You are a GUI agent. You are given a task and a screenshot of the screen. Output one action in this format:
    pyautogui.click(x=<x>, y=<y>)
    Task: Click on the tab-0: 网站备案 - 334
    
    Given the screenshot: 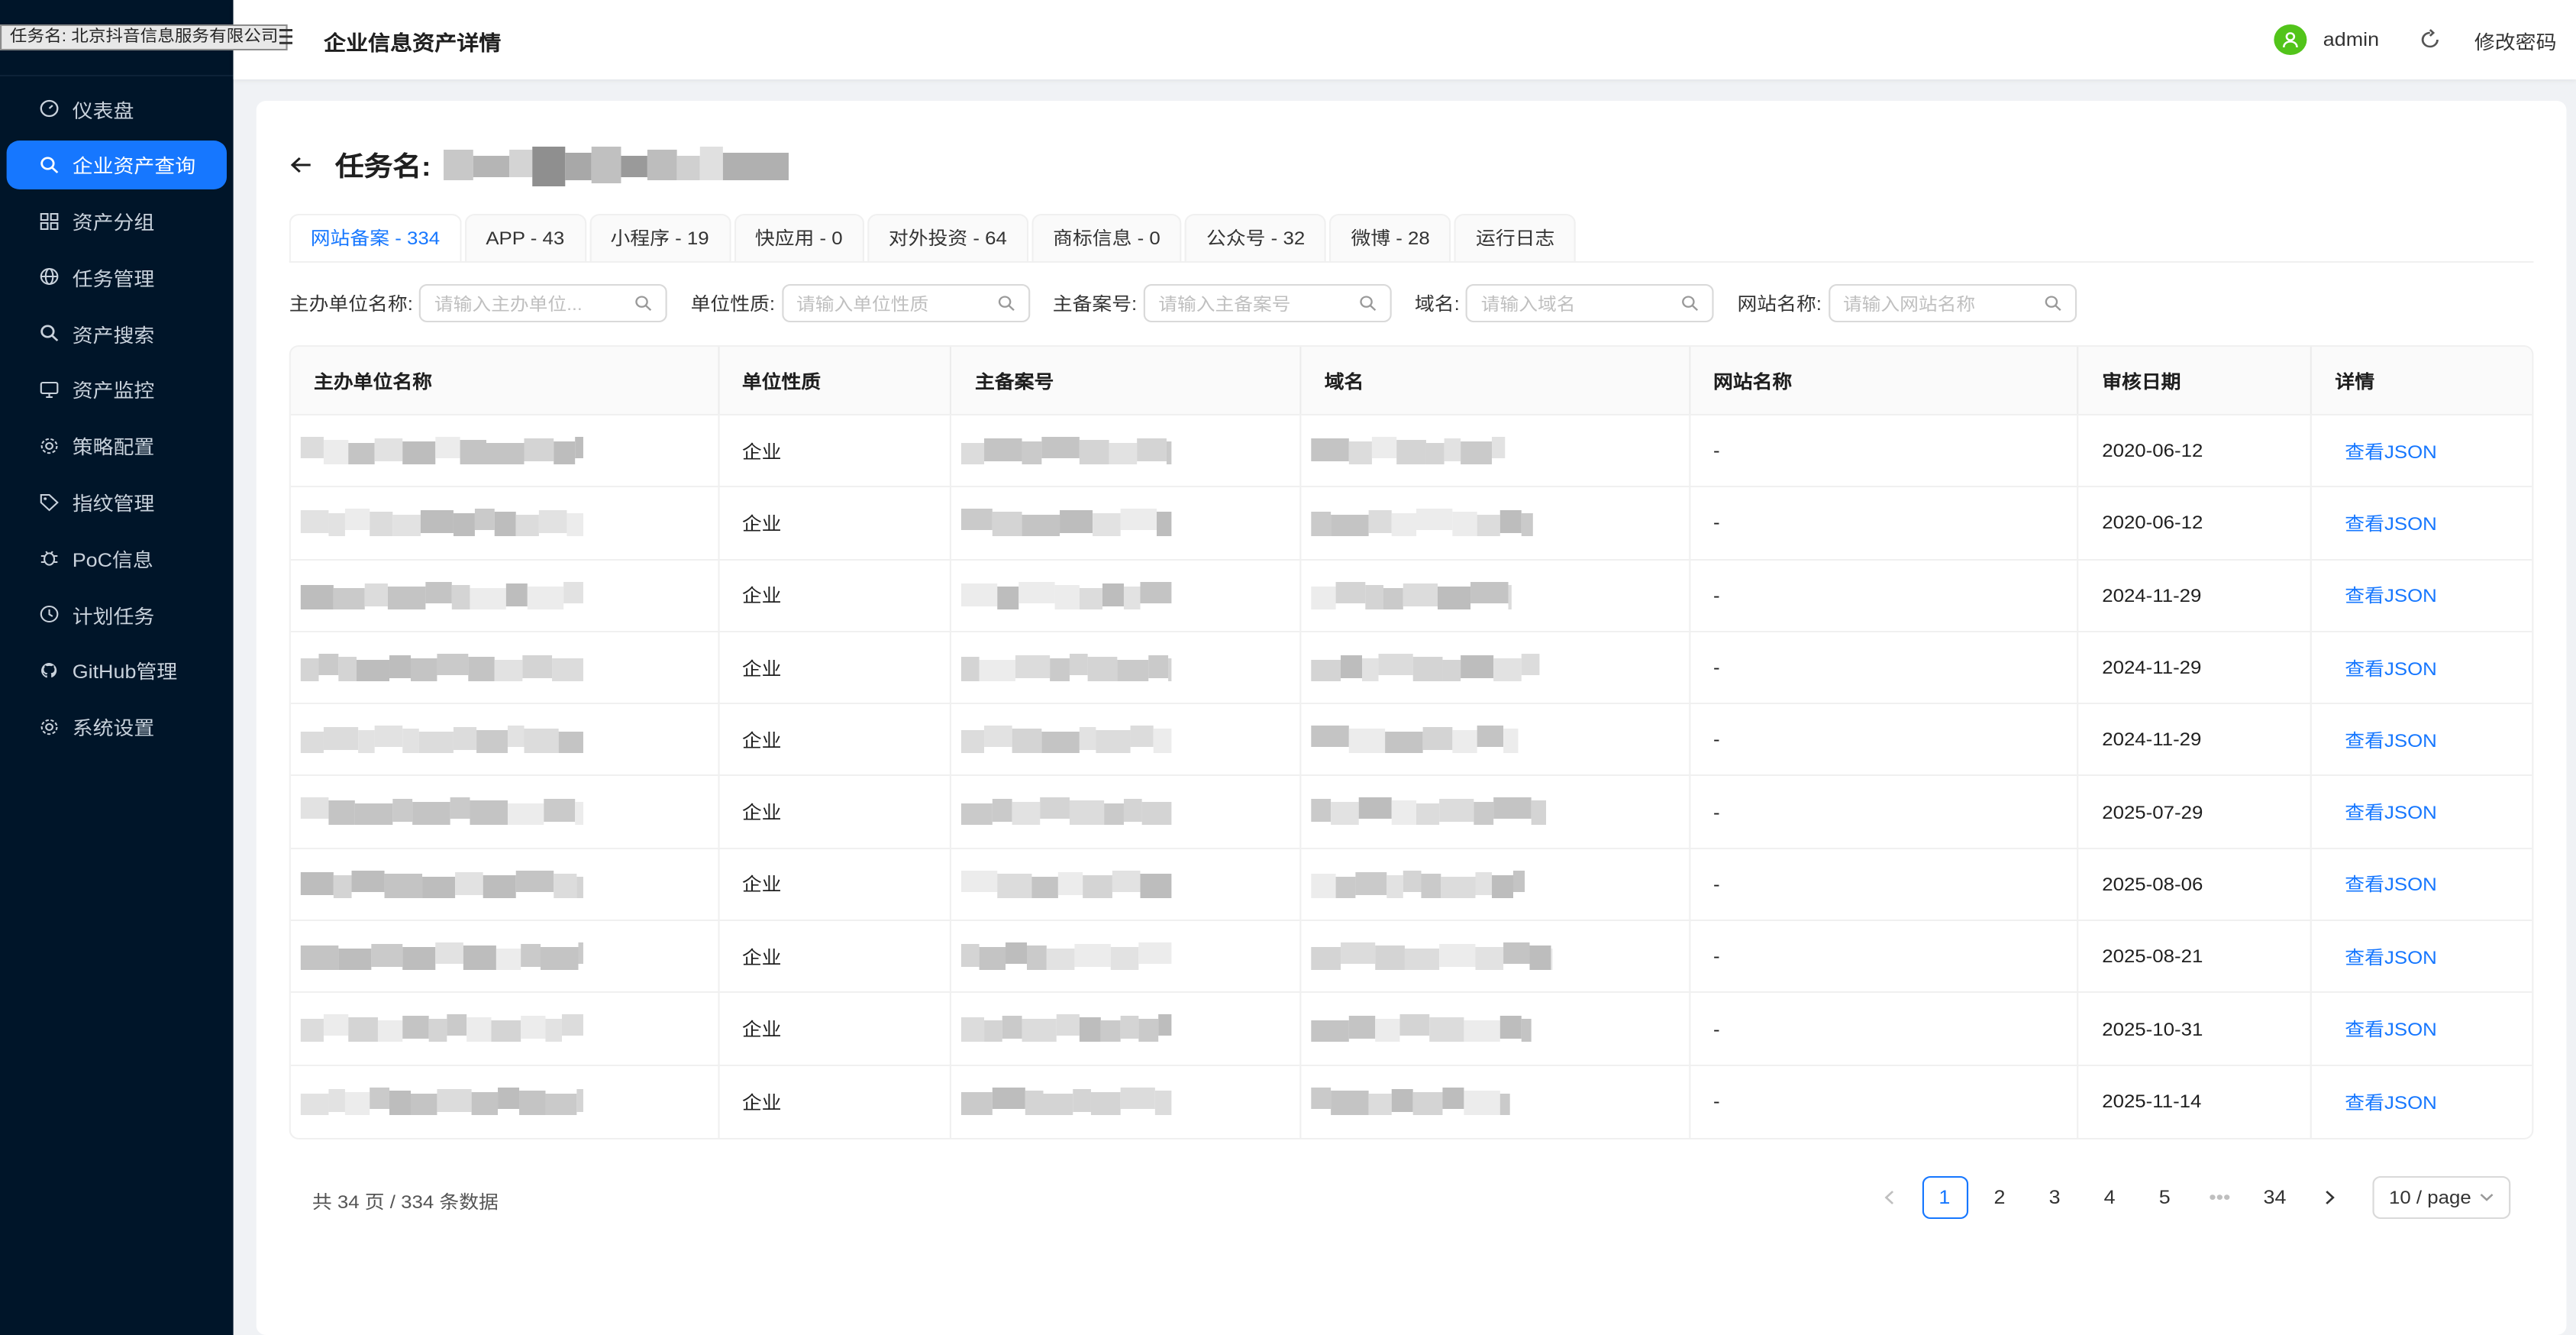 What is the action you would take?
    pyautogui.click(x=375, y=238)
    